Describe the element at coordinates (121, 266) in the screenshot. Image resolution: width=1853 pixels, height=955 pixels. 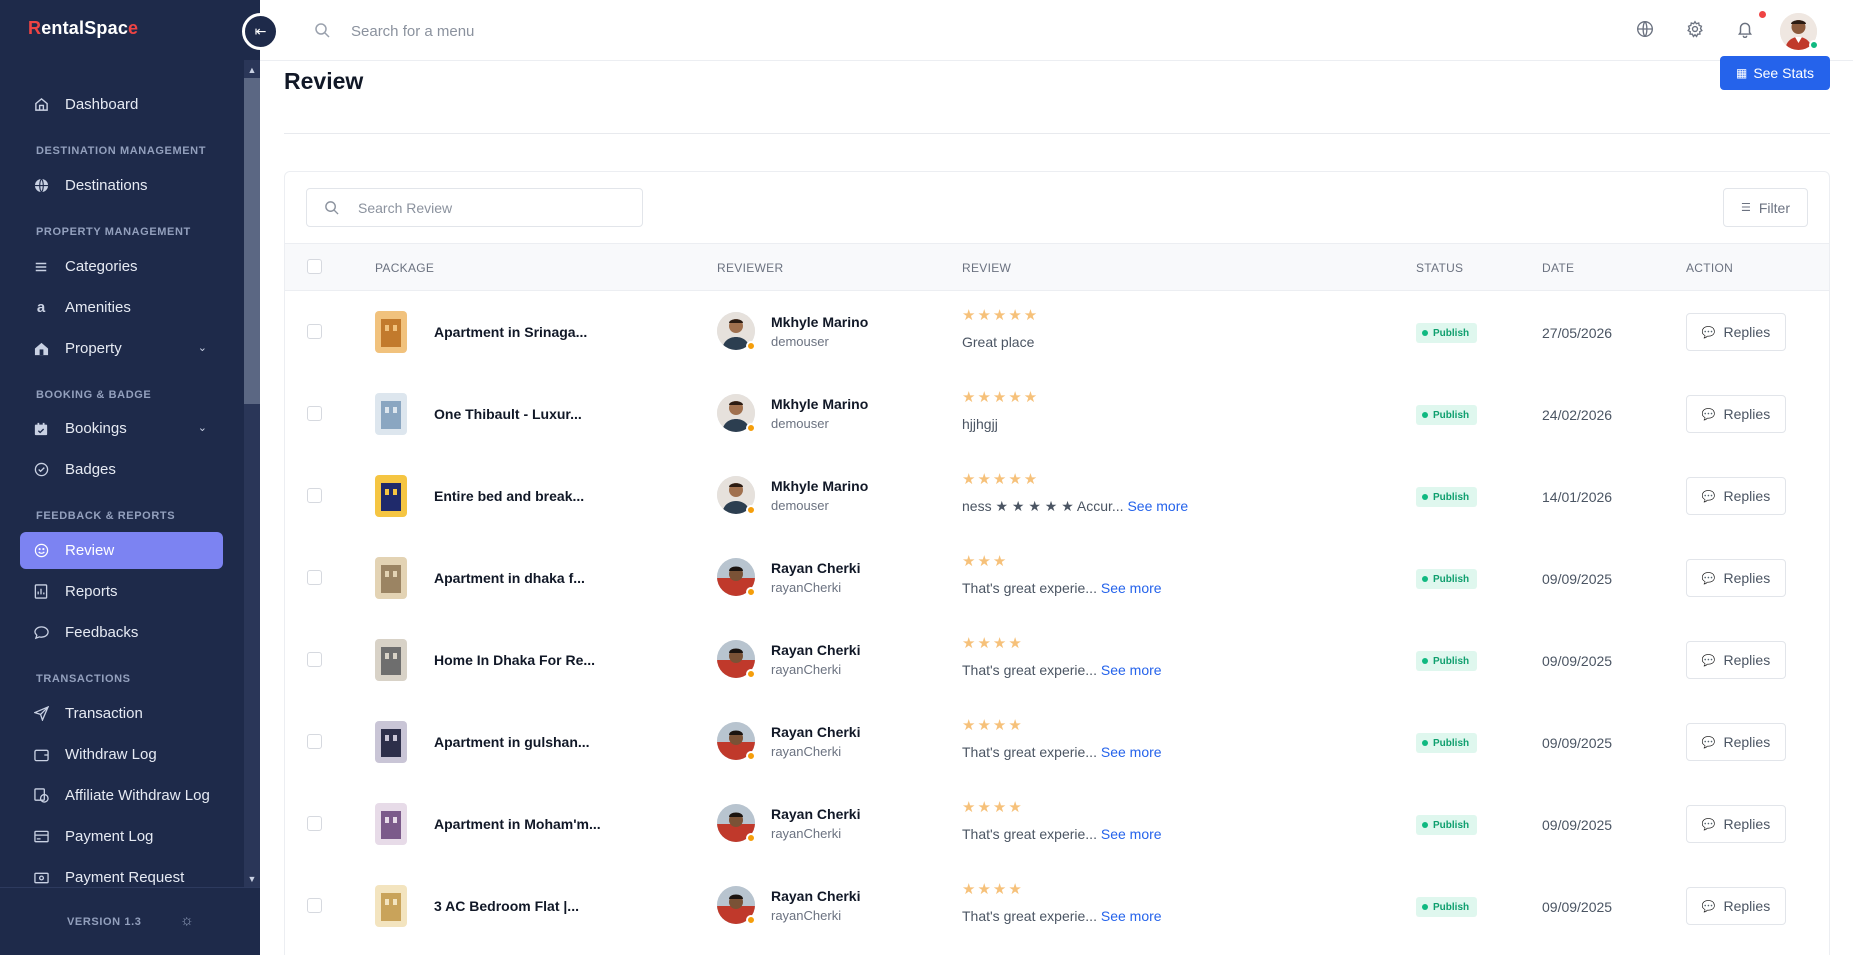
I see `sidebar-item-categories: Categories` at that location.